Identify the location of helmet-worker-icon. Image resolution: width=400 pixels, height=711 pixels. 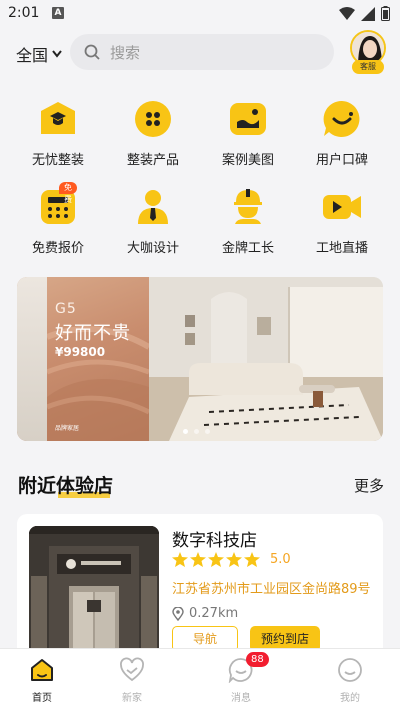
(248, 207).